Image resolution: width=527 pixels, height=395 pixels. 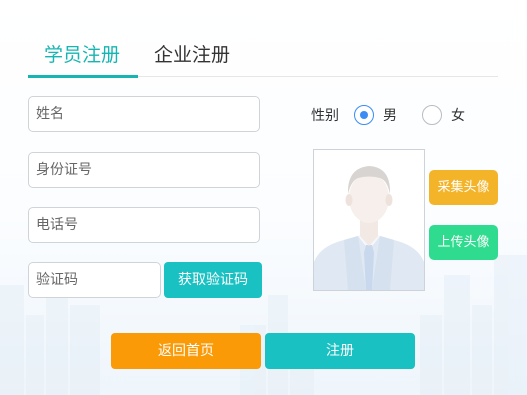 What do you see at coordinates (369, 228) in the screenshot?
I see `avatar-placeholder-icon` at bounding box center [369, 228].